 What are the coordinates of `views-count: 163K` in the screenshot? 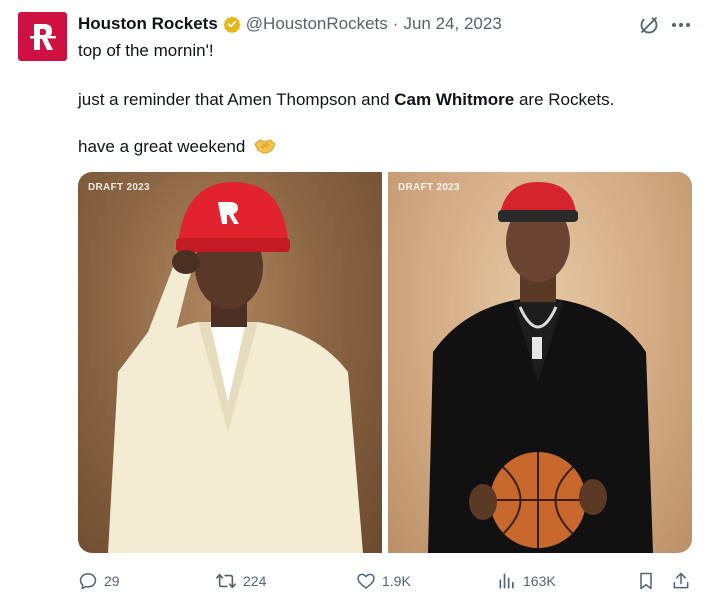 It's located at (539, 581).